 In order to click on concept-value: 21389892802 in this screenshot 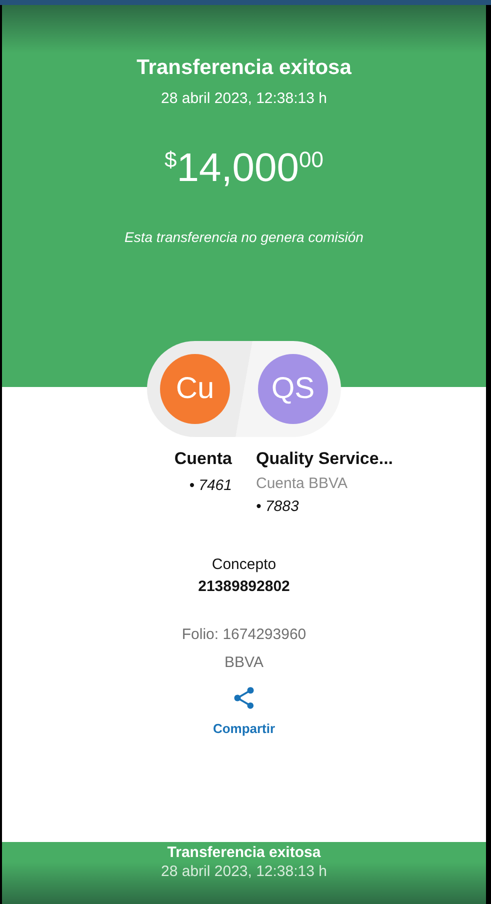, I will do `click(244, 587)`.